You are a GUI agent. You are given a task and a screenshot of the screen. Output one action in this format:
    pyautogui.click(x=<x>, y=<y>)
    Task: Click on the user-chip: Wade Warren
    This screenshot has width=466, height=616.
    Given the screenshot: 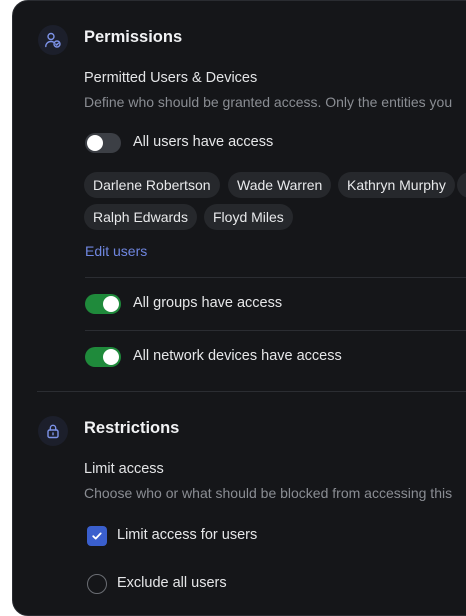 What is the action you would take?
    pyautogui.click(x=280, y=185)
    